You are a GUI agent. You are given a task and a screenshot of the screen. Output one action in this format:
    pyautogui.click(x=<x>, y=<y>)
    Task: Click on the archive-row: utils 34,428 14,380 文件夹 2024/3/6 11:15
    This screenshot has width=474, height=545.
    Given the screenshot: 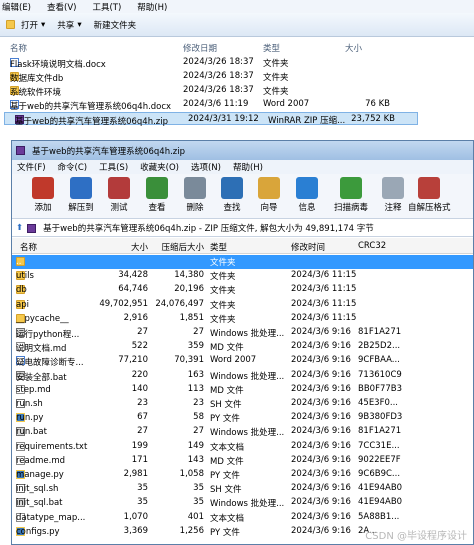 What is the action you would take?
    pyautogui.click(x=242, y=276)
    